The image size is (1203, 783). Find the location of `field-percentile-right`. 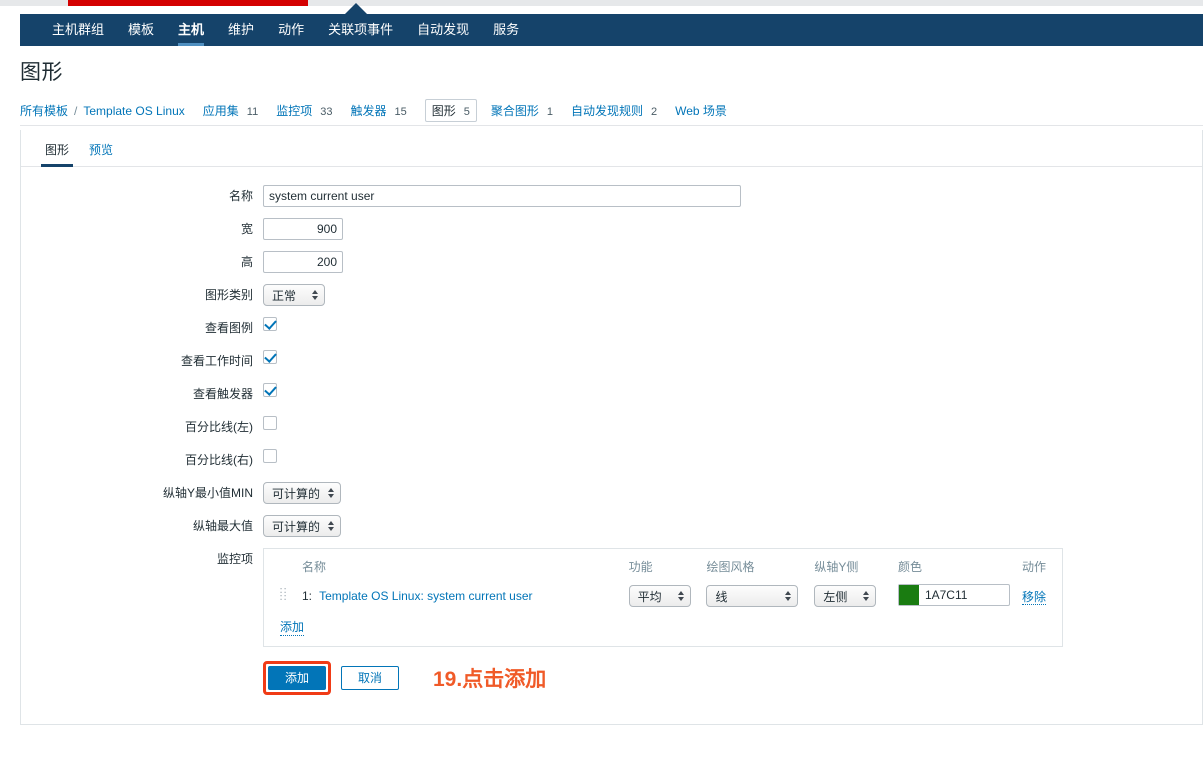

field-percentile-right is located at coordinates (270, 456).